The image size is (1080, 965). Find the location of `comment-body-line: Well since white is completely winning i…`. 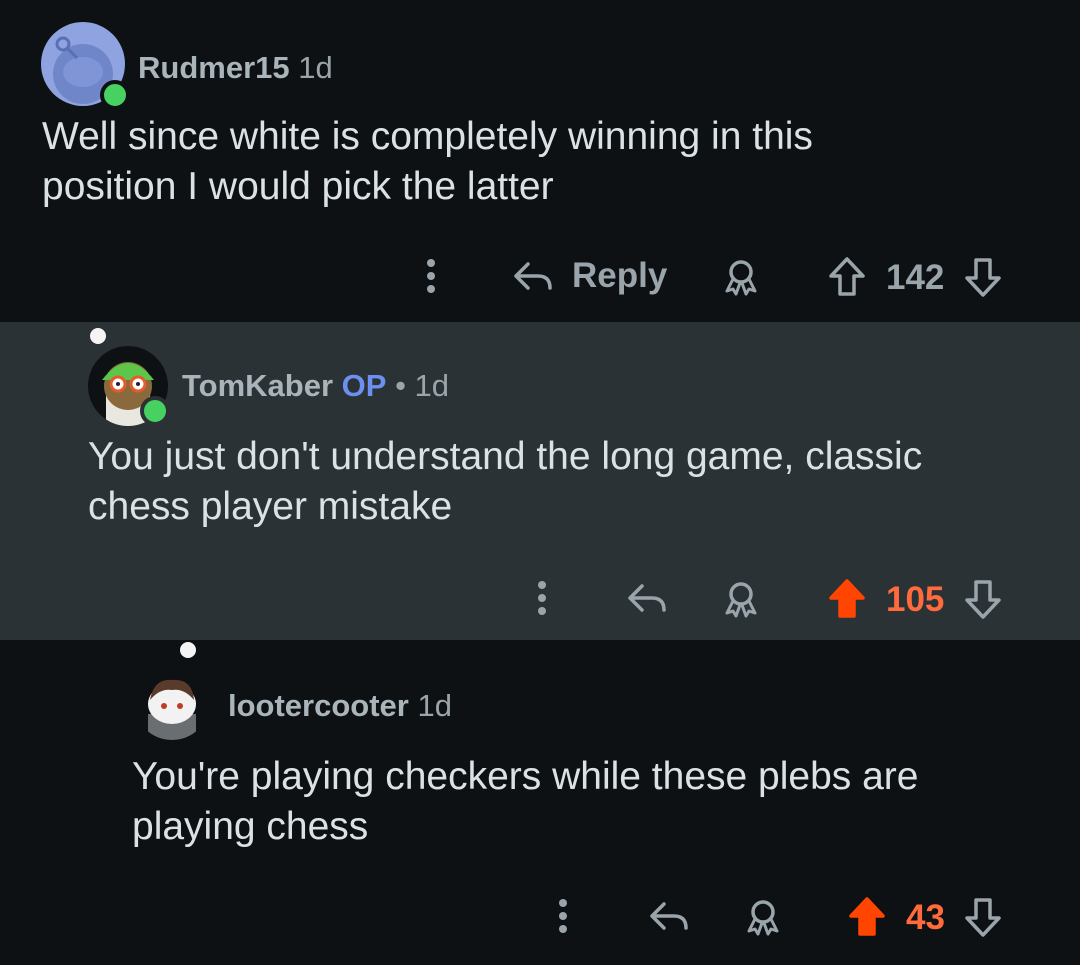

comment-body-line: Well since white is completely winning i… is located at coordinates (427, 136).